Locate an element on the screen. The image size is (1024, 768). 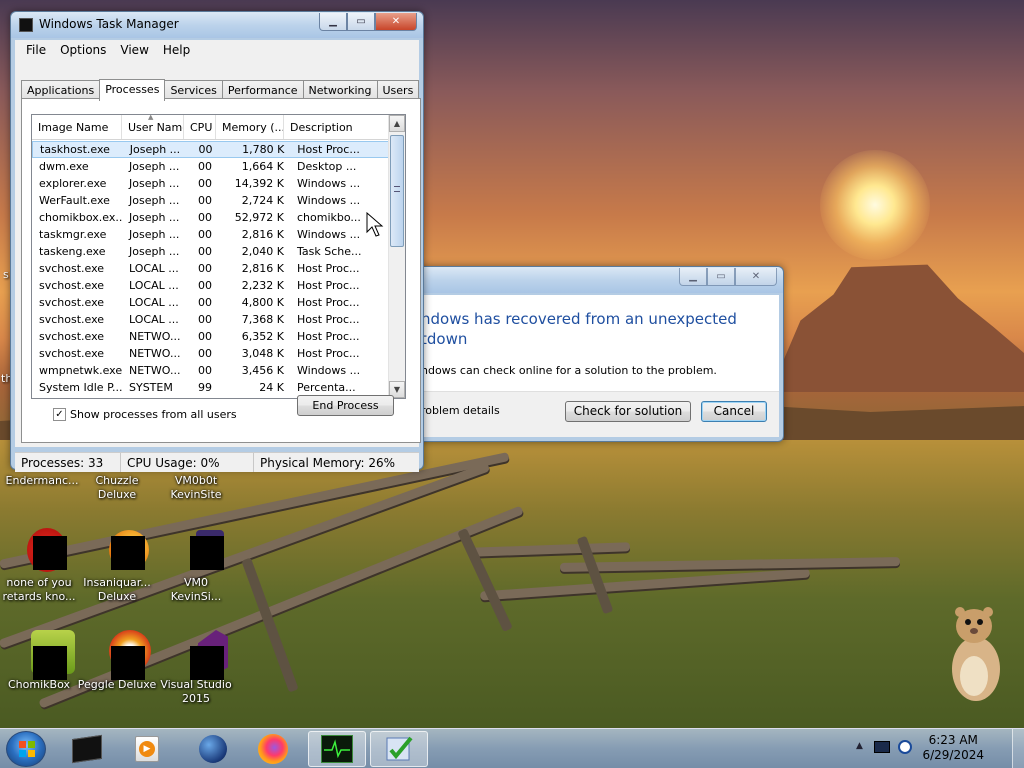
wer-footer: roblem details Check for solution Cancel is located at coordinates (578, 414).